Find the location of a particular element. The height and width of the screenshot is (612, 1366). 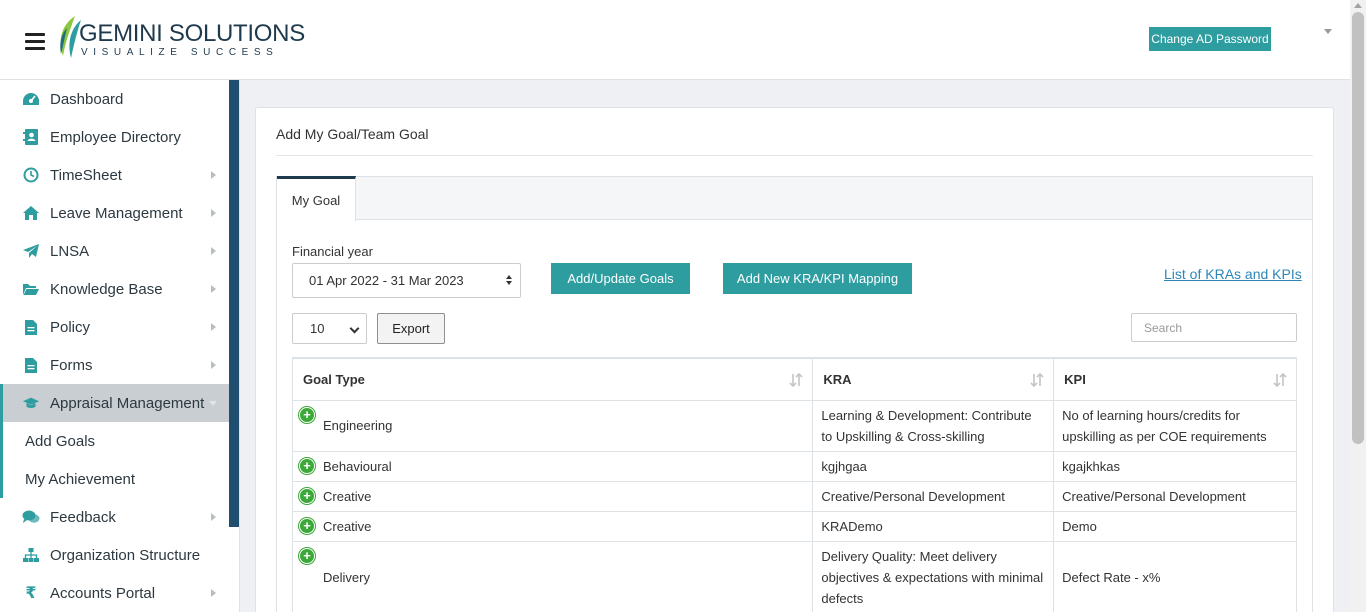

goal-type-cell: + Behavioural is located at coordinates (552, 466).